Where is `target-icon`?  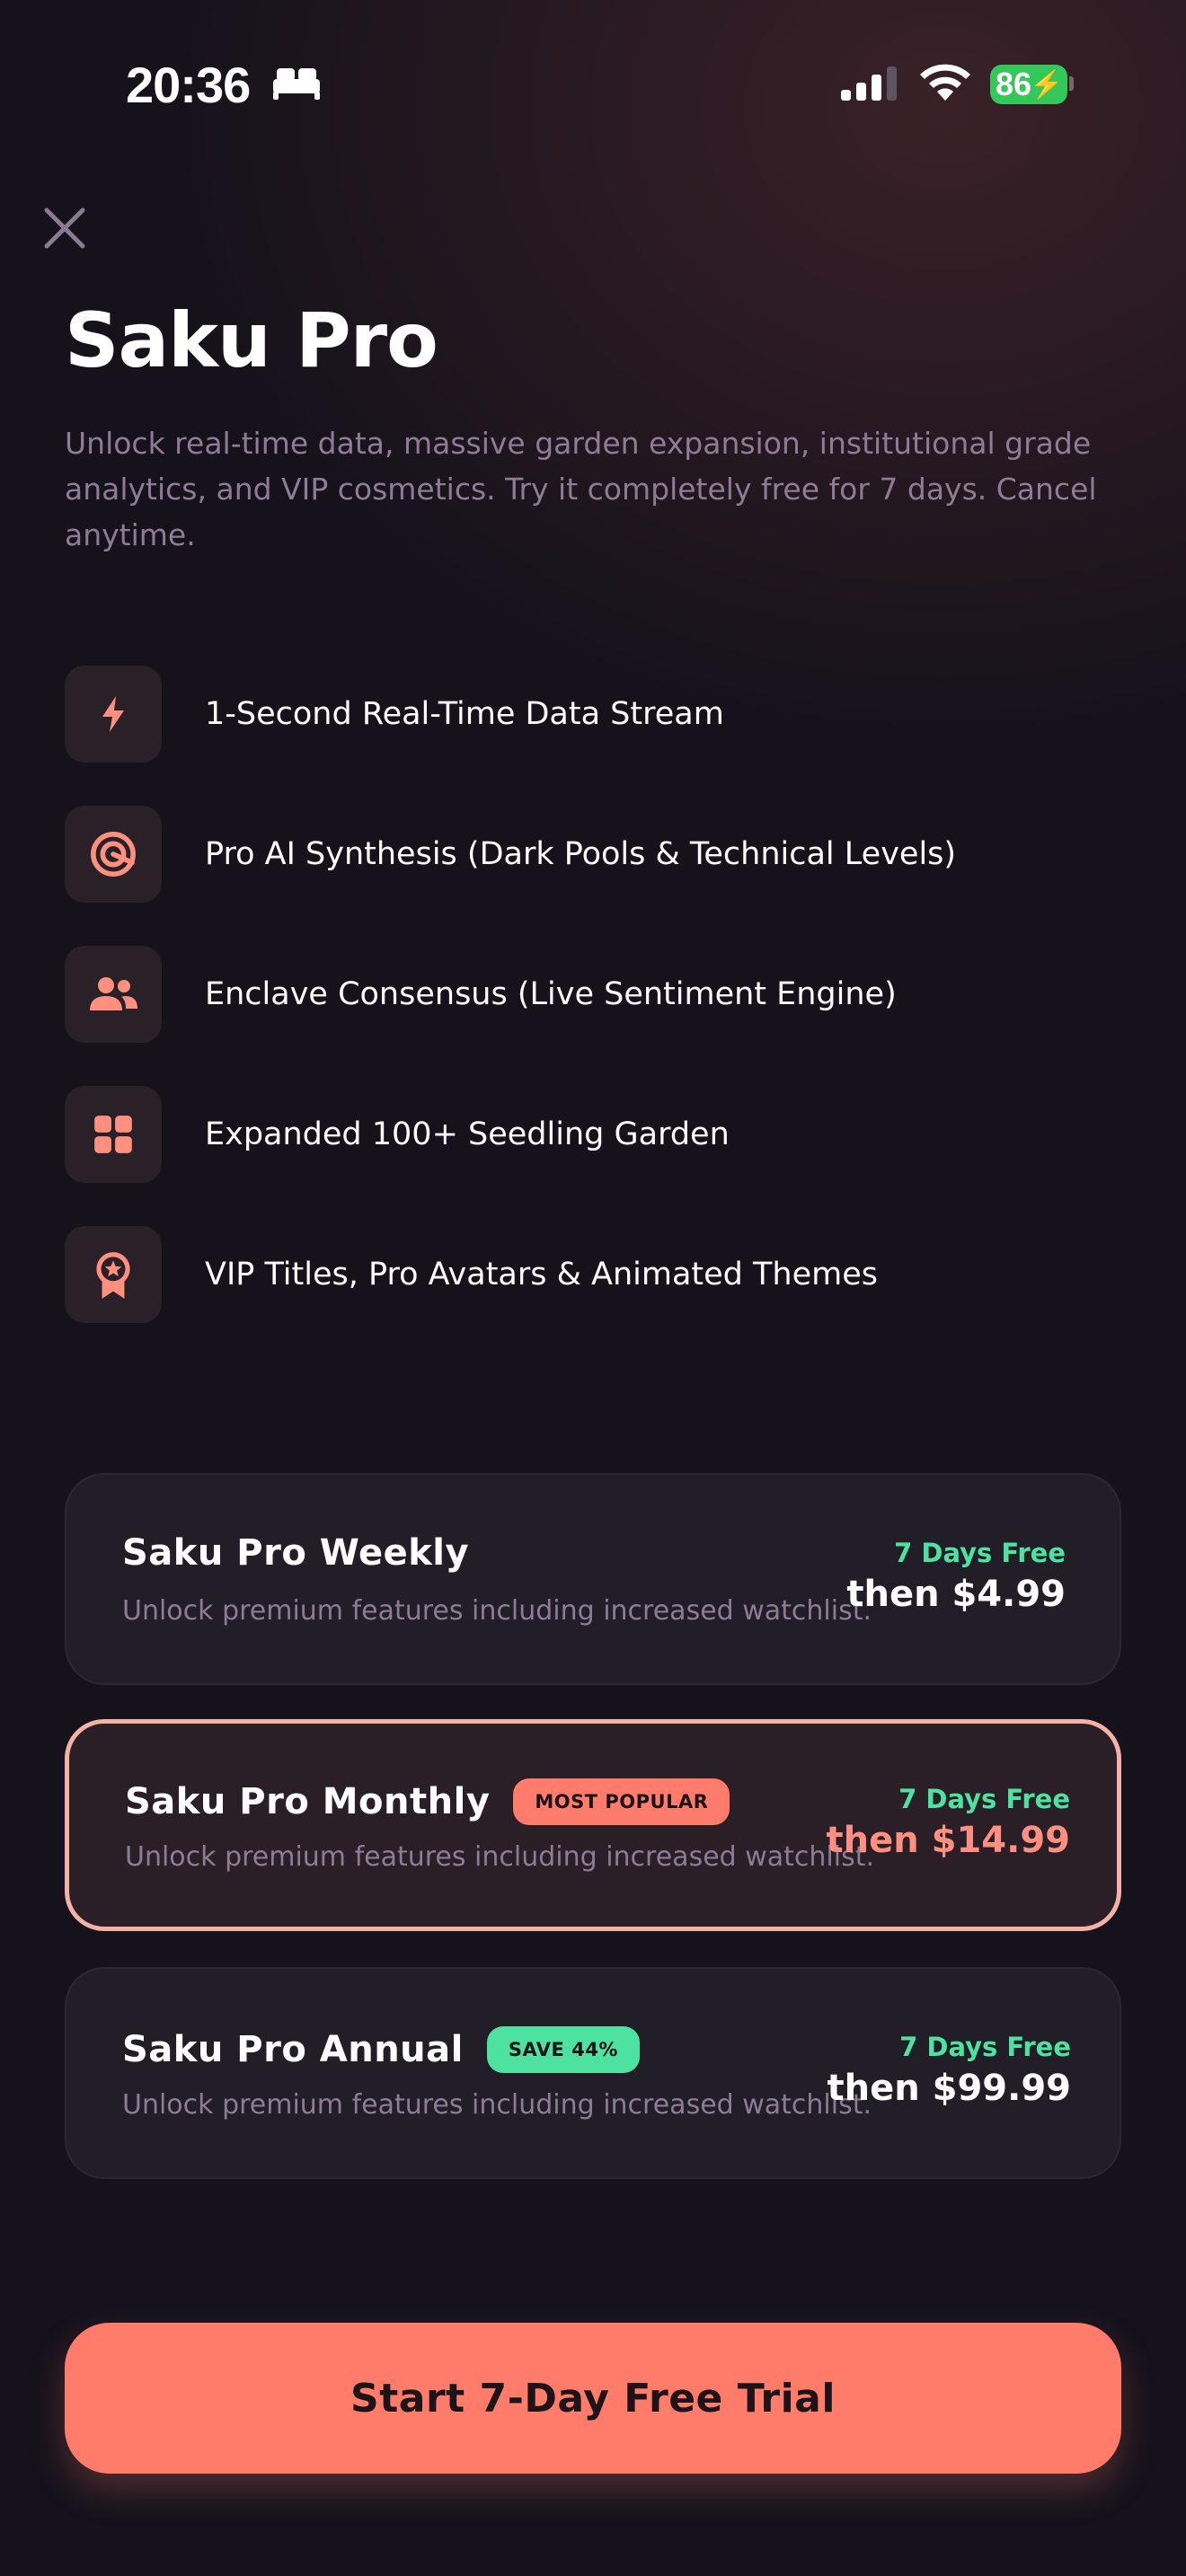
target-icon is located at coordinates (113, 854).